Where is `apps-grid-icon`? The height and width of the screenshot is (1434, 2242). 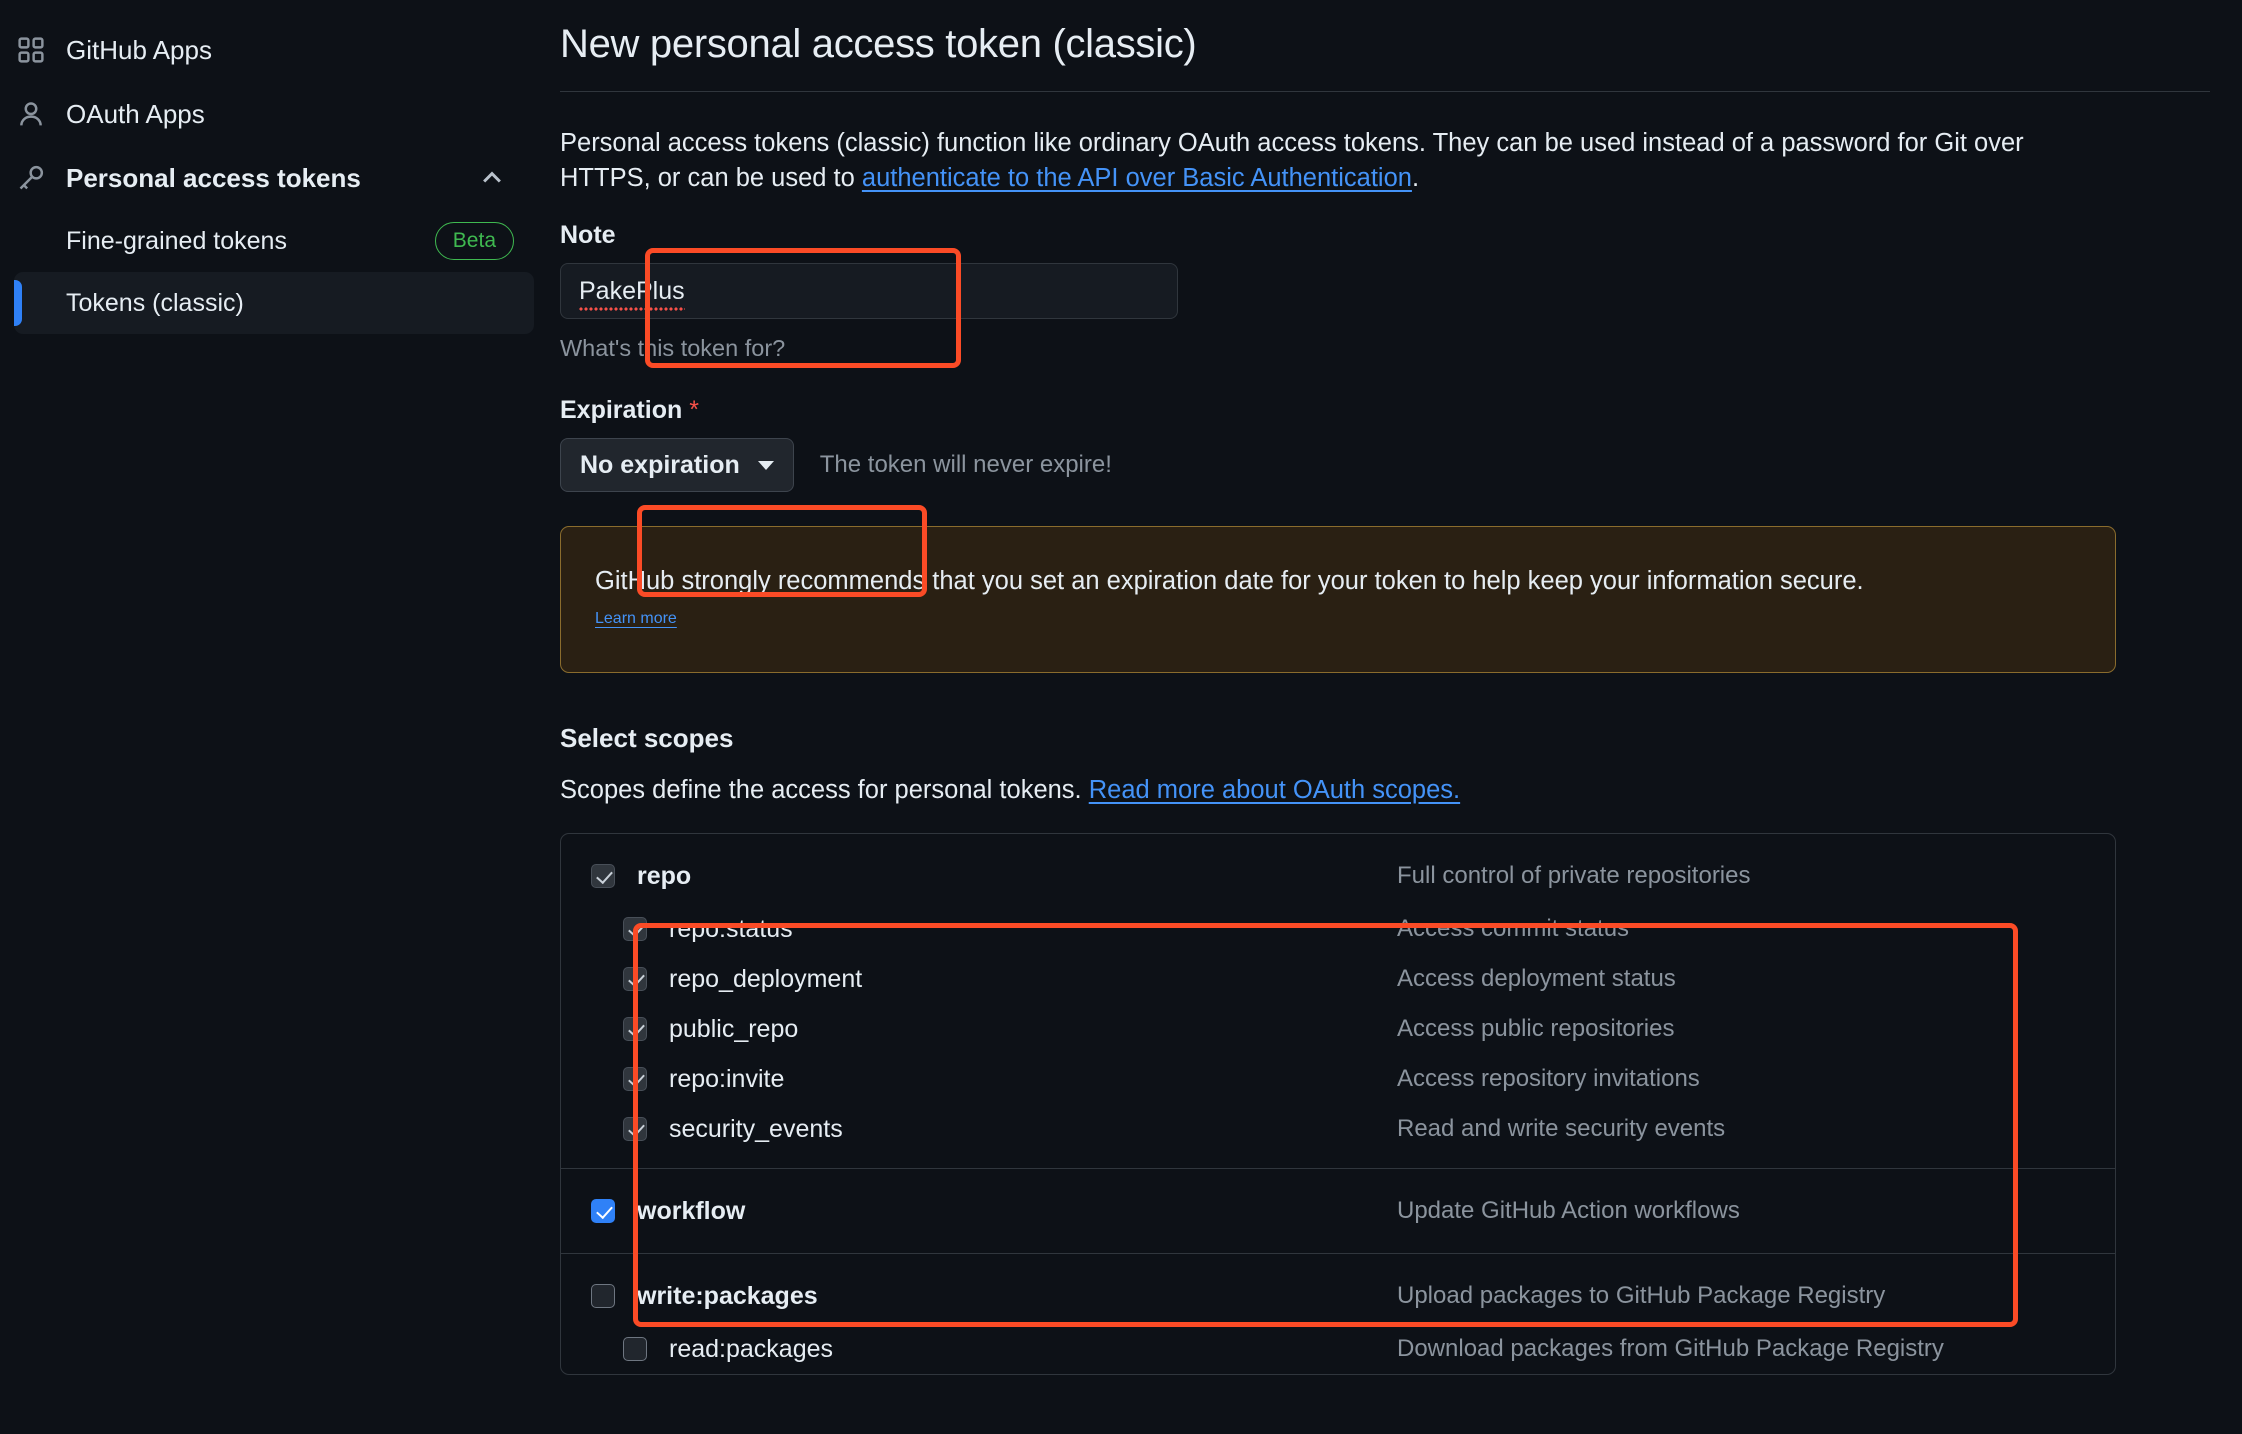 apps-grid-icon is located at coordinates (31, 50).